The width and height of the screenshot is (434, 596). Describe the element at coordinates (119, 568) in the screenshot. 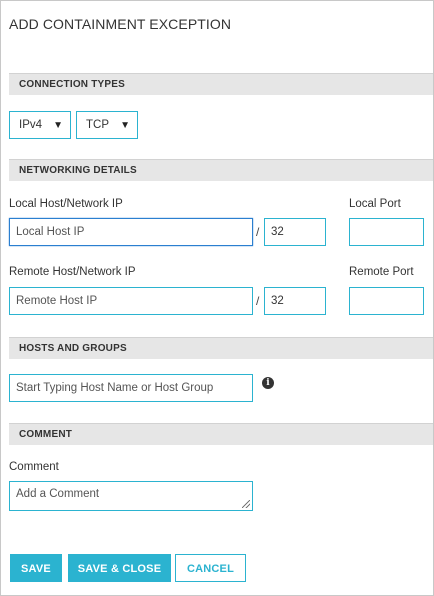

I see `save-and-close-button: SAVE & CLOSE` at that location.